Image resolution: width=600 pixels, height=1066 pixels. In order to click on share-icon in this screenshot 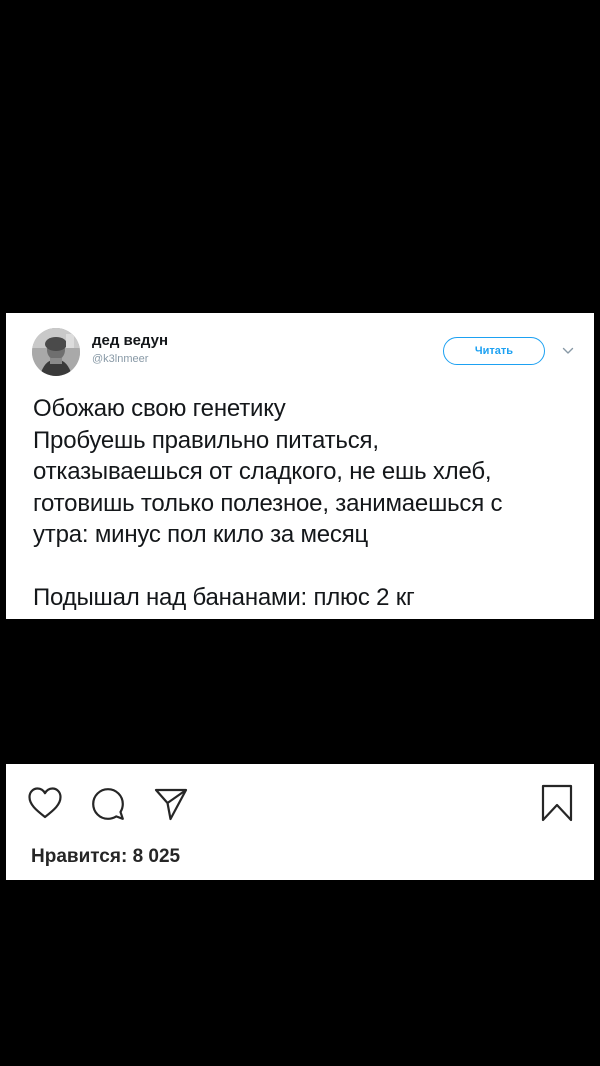, I will do `click(171, 804)`.